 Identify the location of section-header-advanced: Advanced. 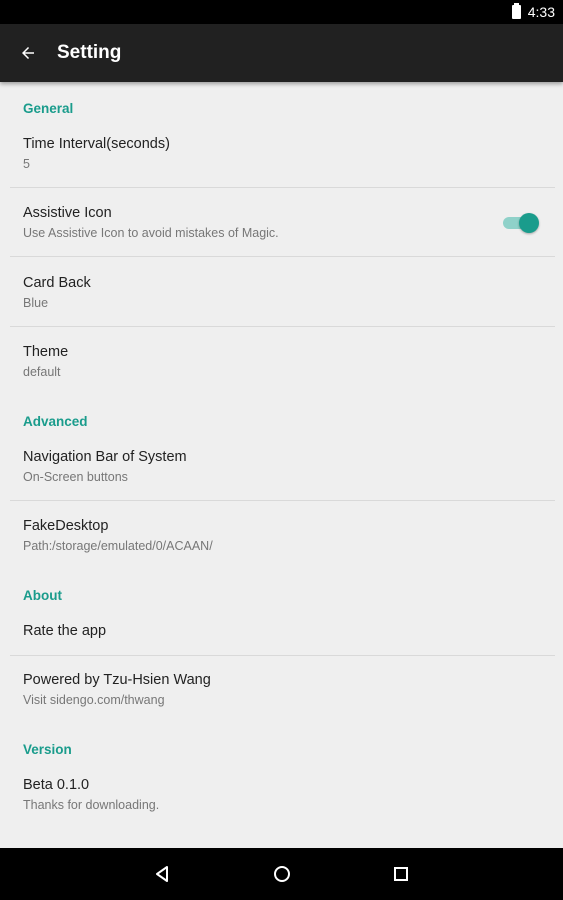
(55, 421).